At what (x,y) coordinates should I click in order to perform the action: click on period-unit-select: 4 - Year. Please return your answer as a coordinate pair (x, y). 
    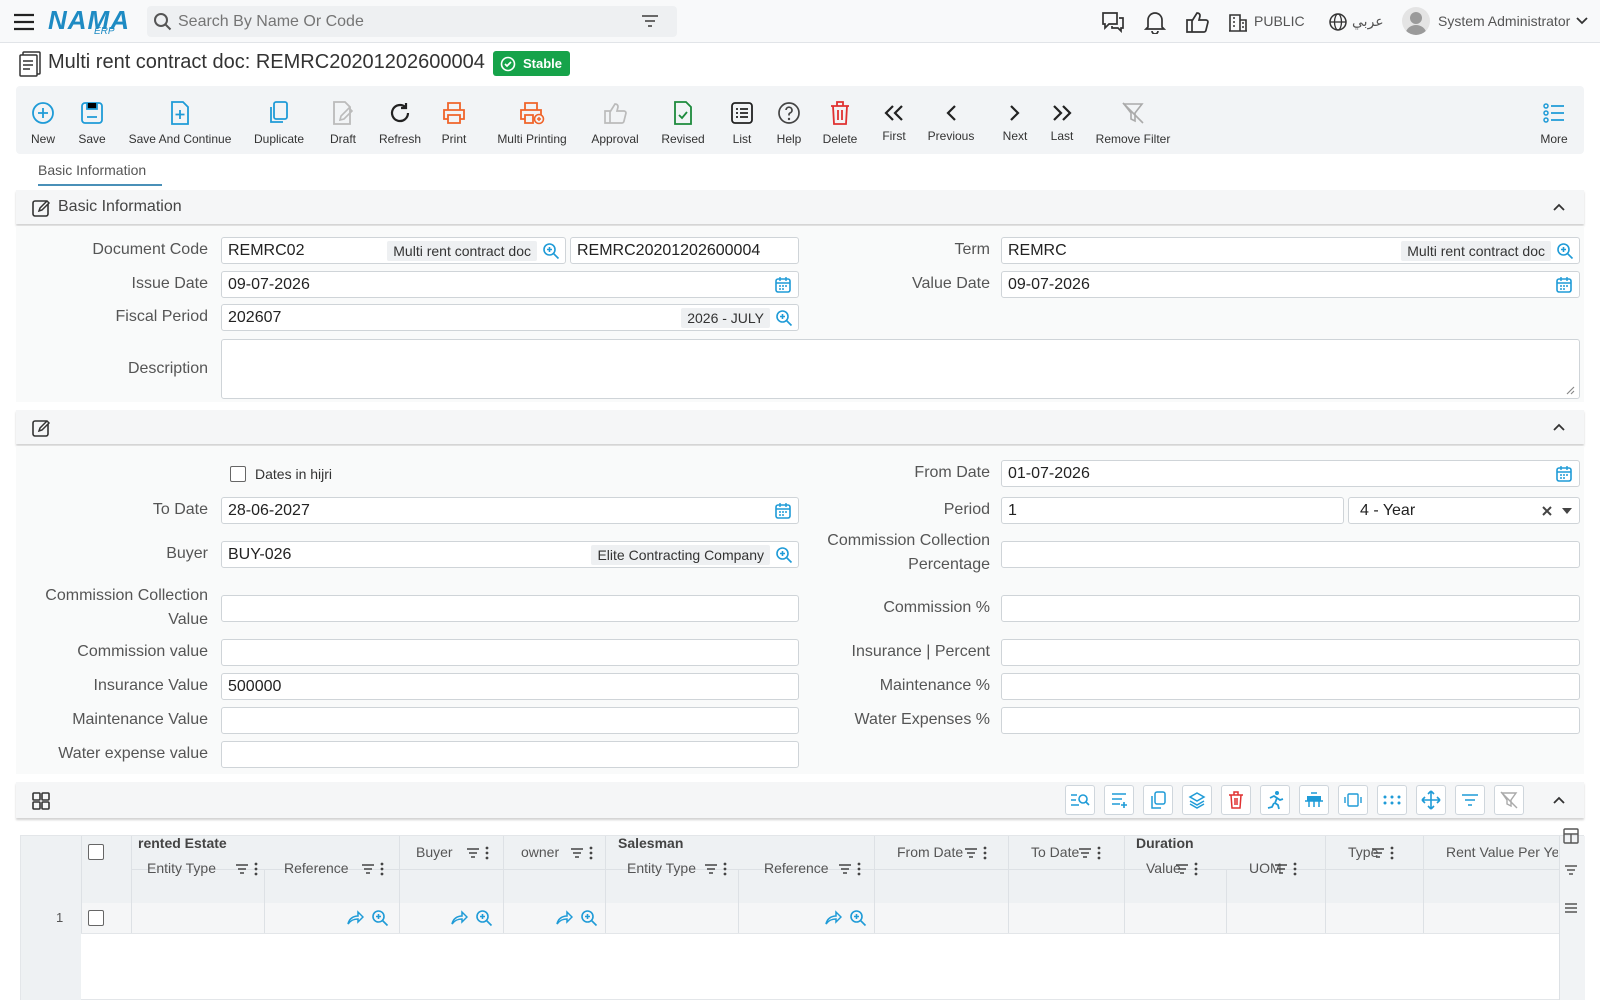
    Looking at the image, I should click on (1464, 510).